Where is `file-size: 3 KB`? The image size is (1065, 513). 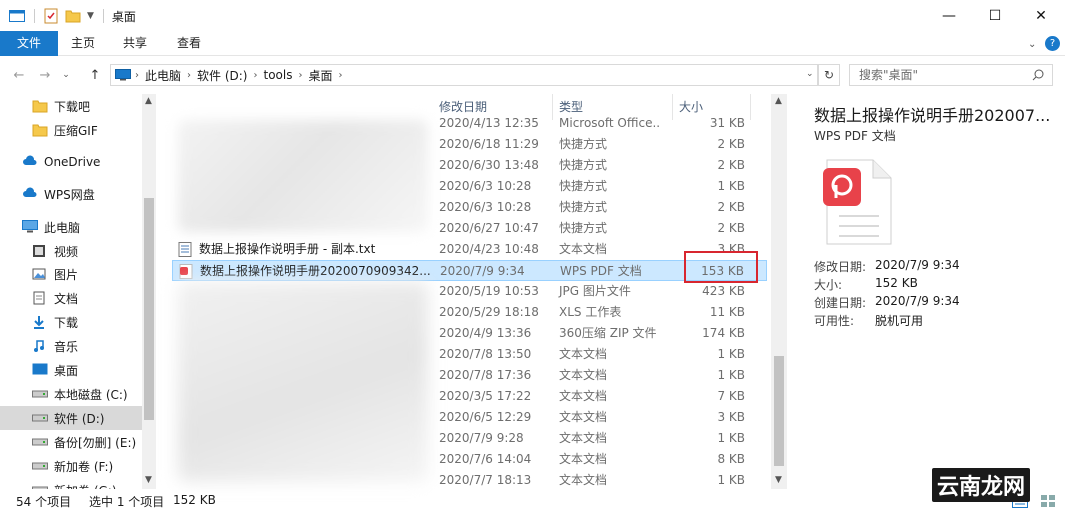 file-size: 3 KB is located at coordinates (731, 417).